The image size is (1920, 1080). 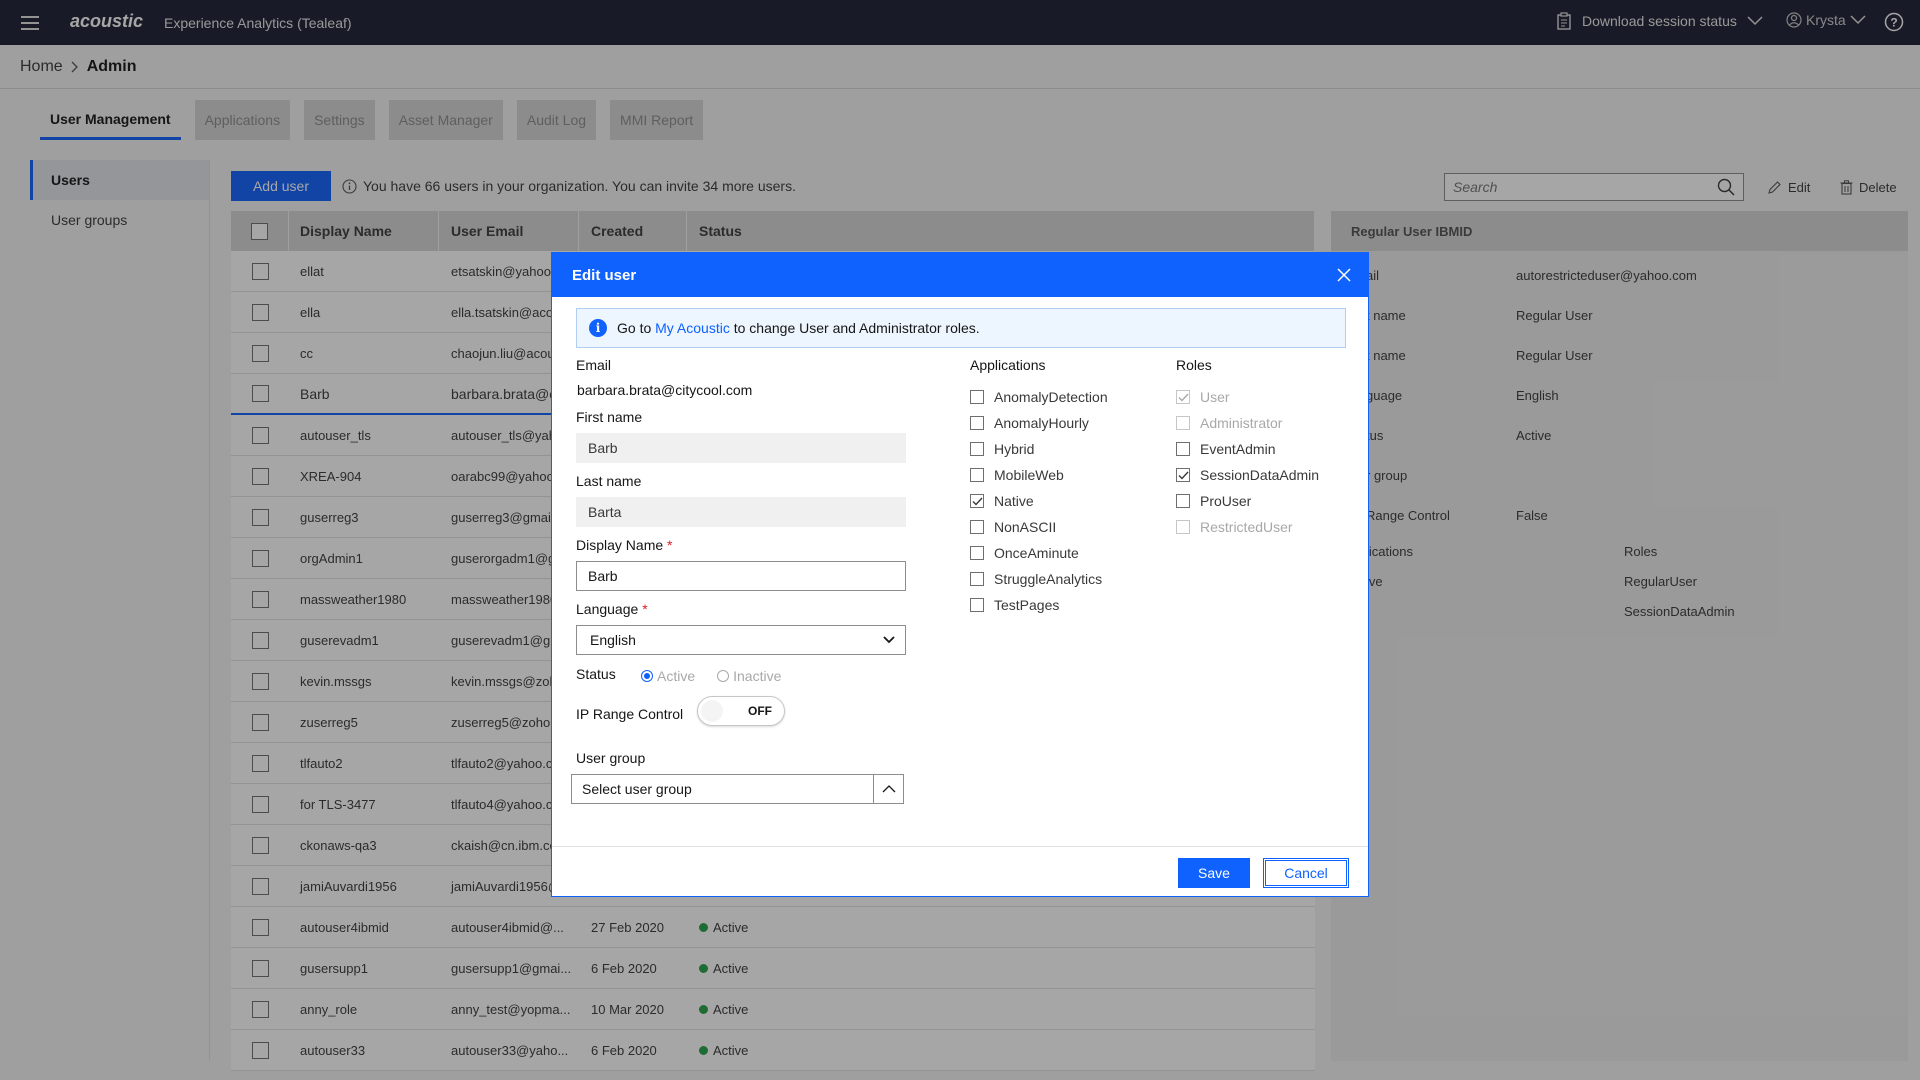 I want to click on status-radio-group: Active Inactive, so click(x=711, y=676).